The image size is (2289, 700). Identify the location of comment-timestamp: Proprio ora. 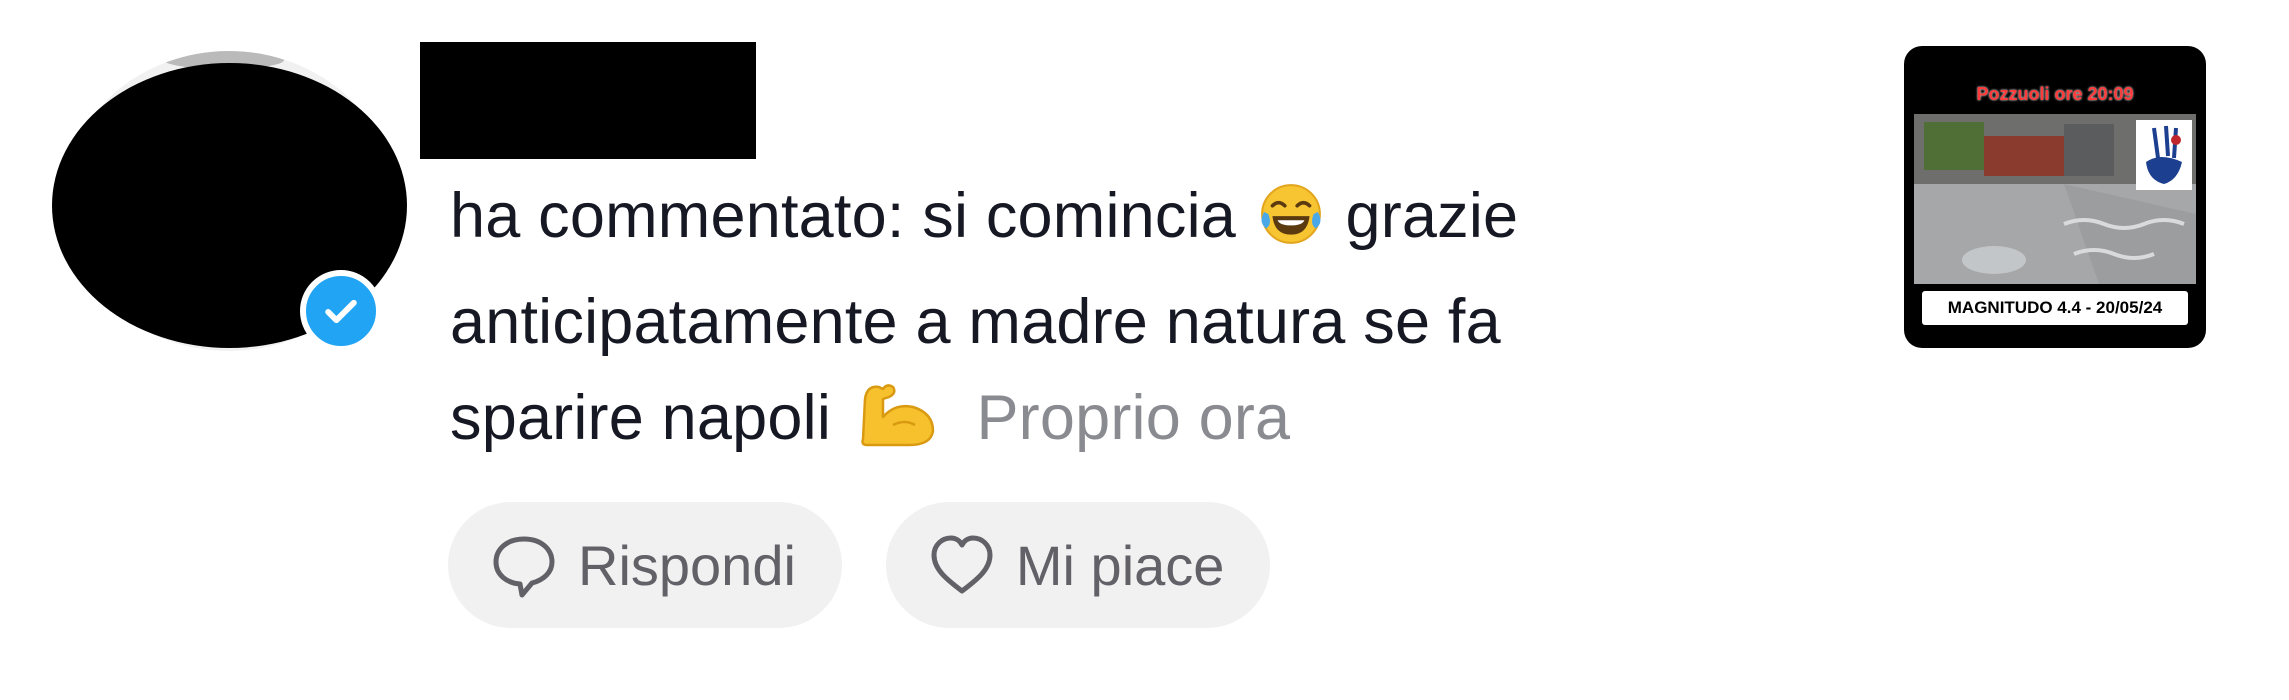
(1133, 418).